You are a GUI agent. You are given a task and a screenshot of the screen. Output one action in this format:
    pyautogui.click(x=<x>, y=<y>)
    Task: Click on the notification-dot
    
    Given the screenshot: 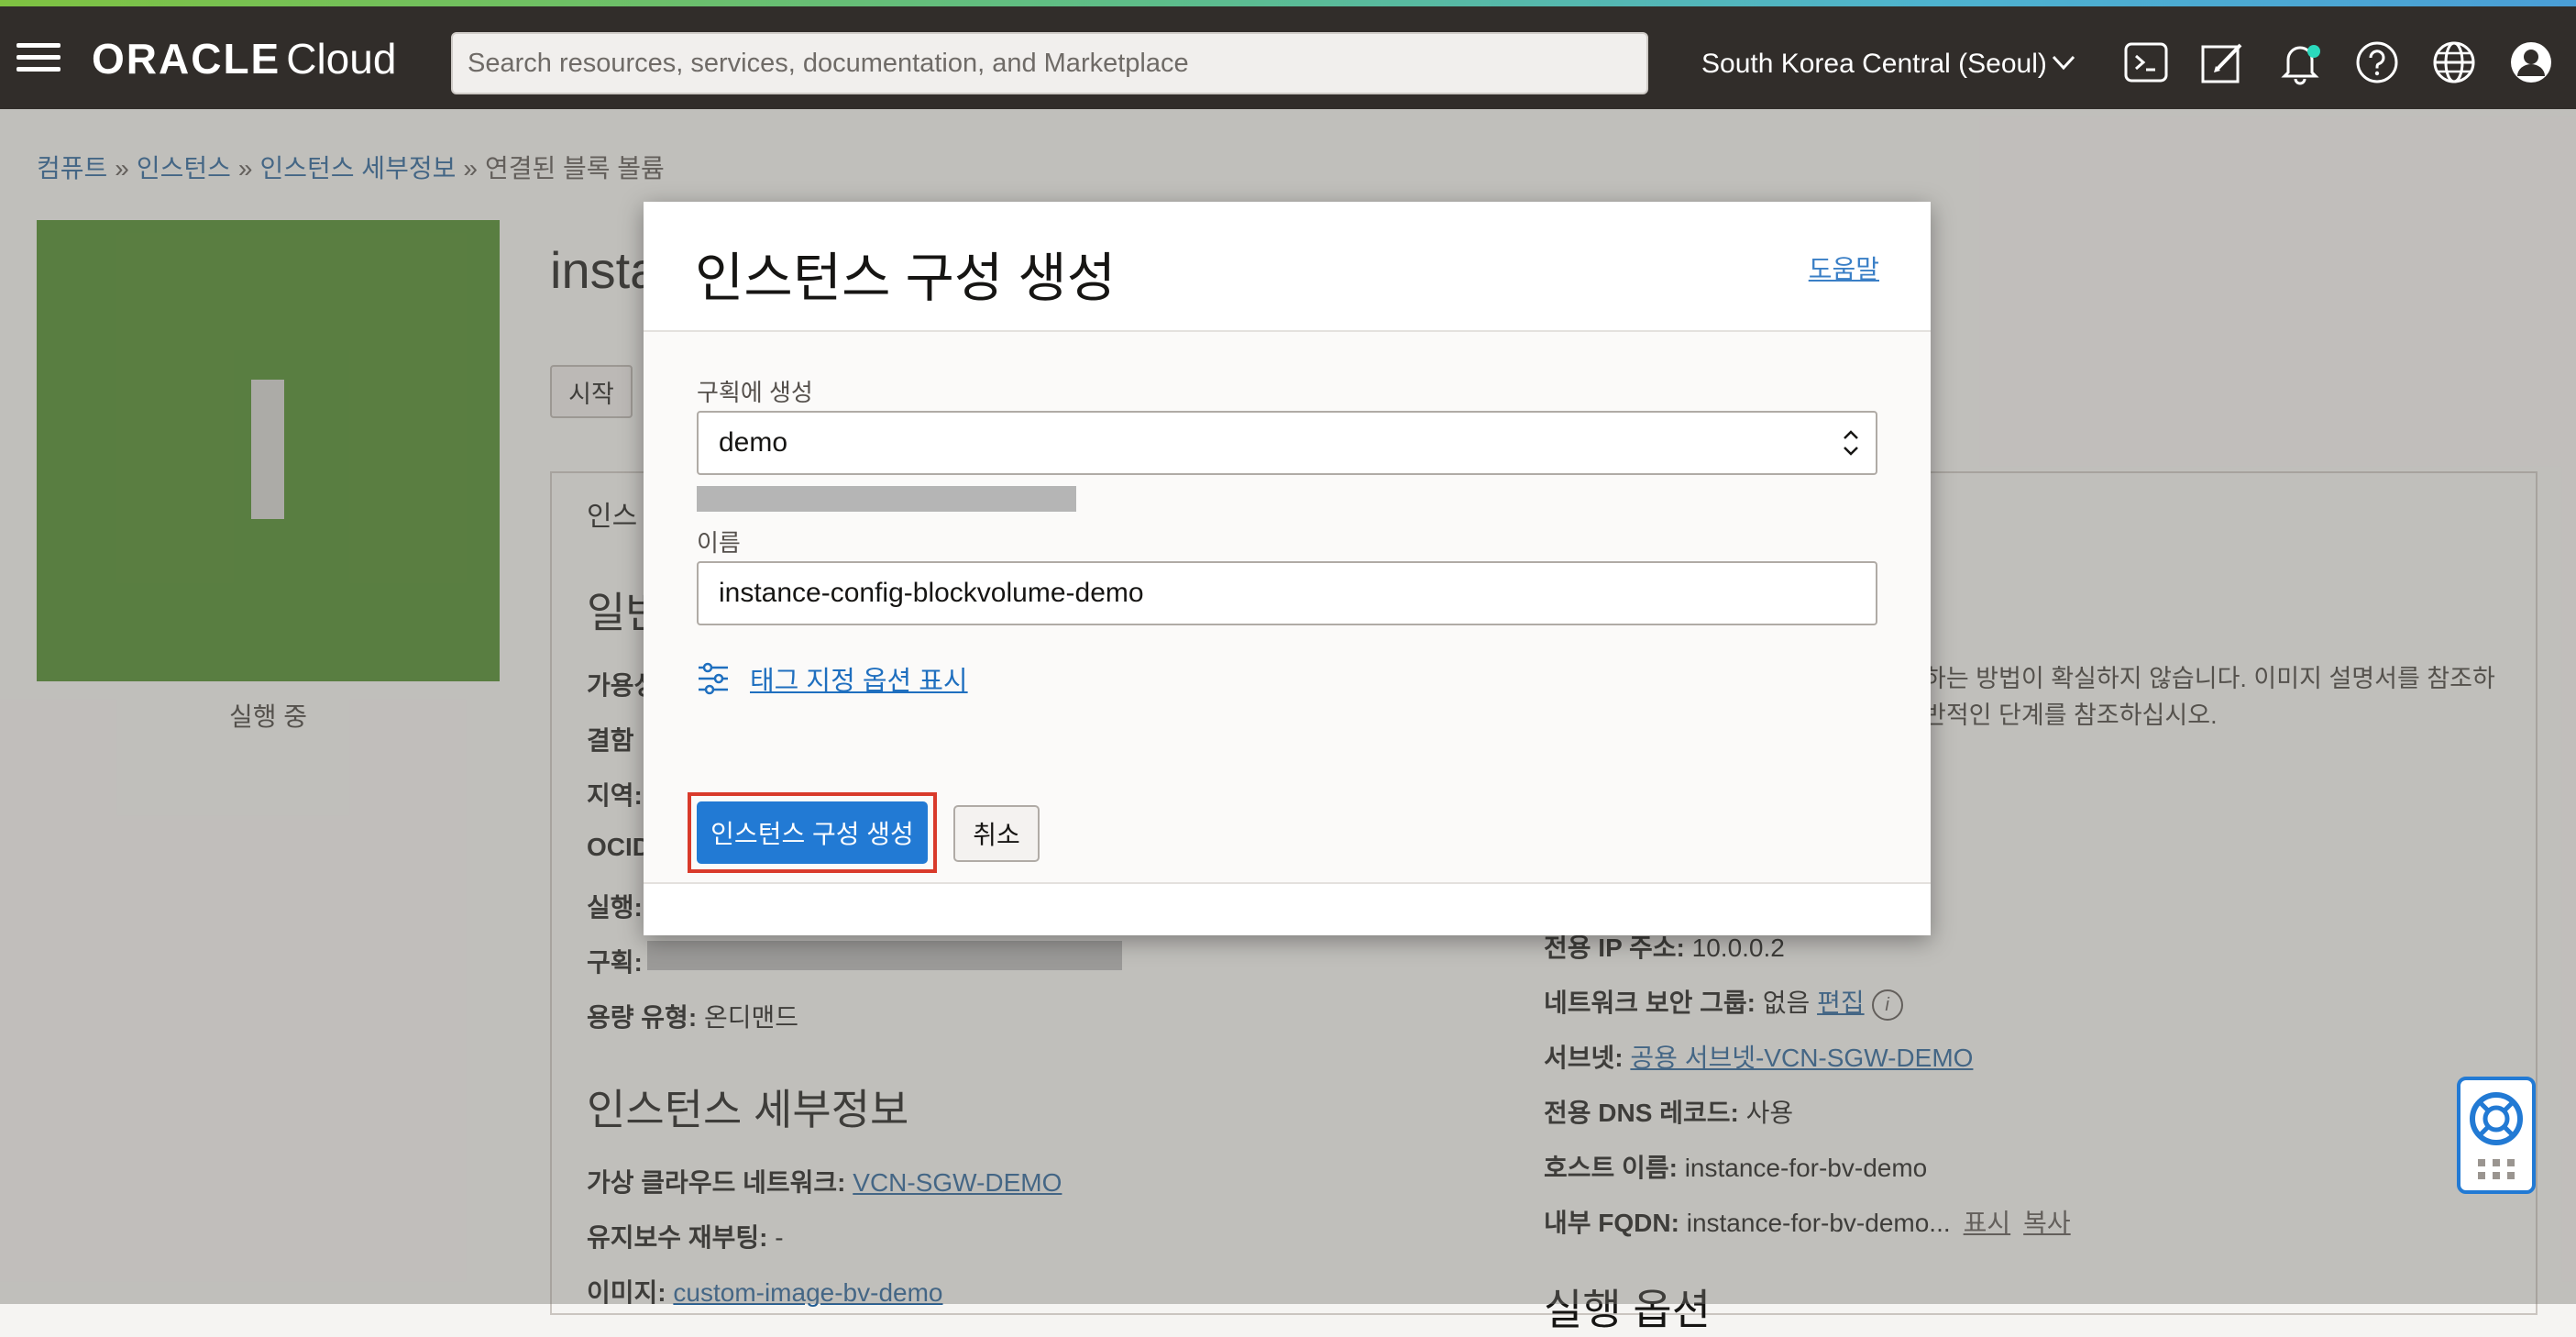 What is the action you would take?
    pyautogui.click(x=2313, y=51)
    